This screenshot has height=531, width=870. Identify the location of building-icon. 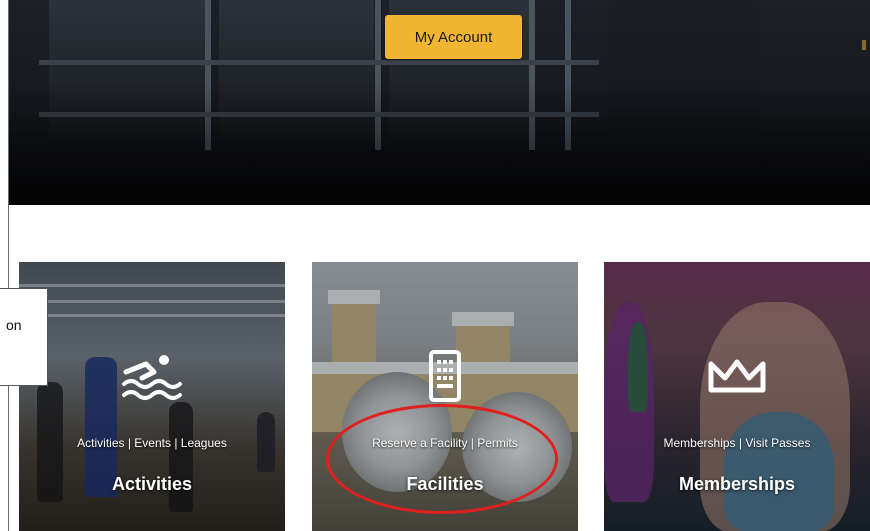
(445, 376).